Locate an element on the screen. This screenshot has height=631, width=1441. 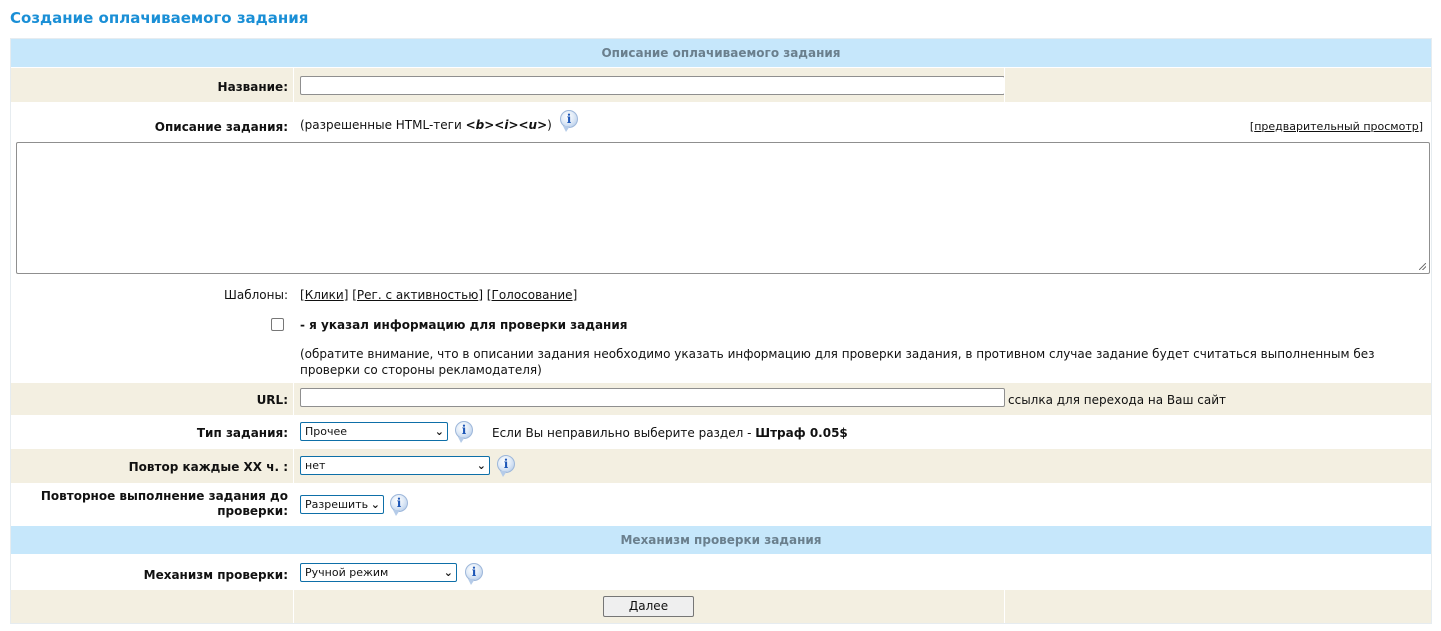
url-input is located at coordinates (652, 397).